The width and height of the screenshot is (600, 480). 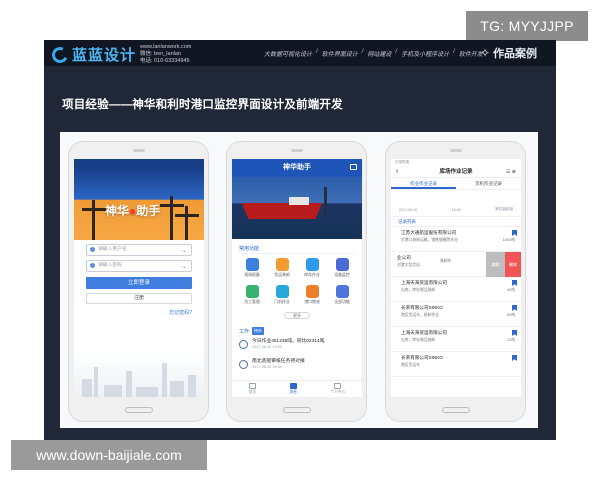 I want to click on record-berth: 第四装卸组, so click(x=504, y=209).